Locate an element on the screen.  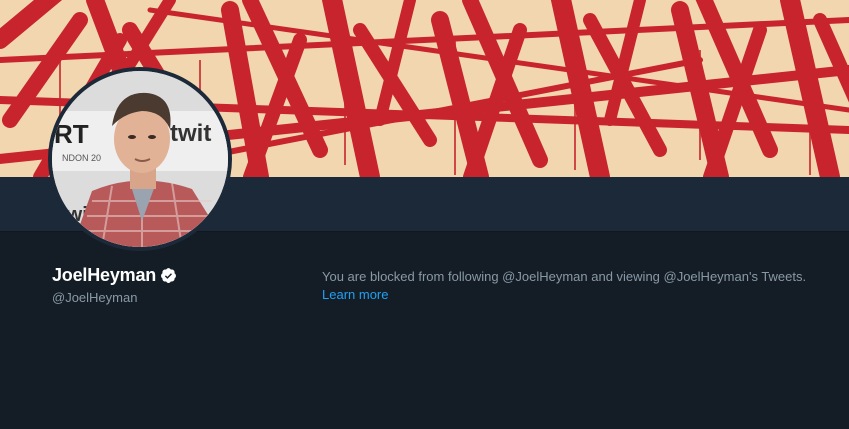
profile-display-name: JoelHeyman is located at coordinates (104, 275).